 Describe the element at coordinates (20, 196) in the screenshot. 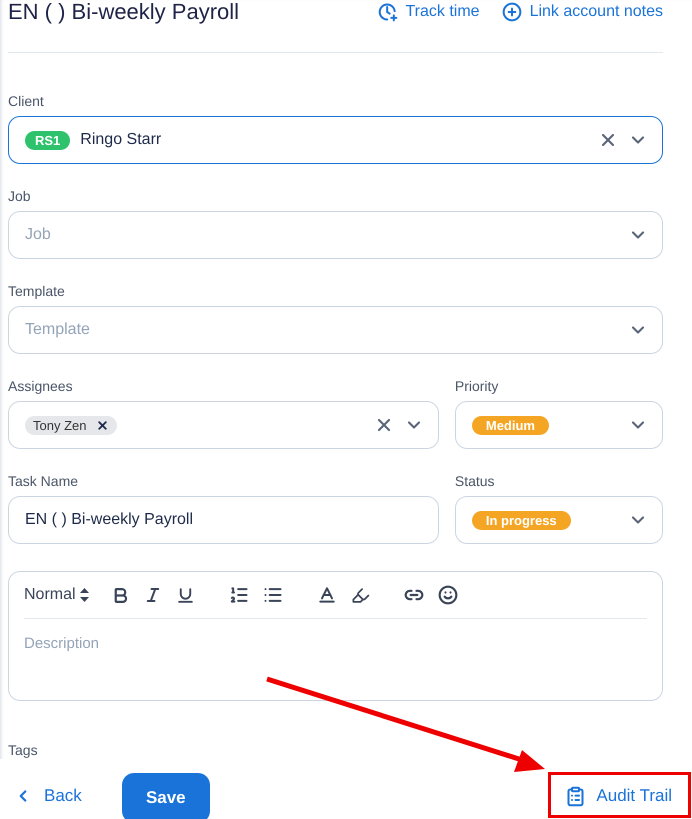

I see `field-label: Job` at that location.